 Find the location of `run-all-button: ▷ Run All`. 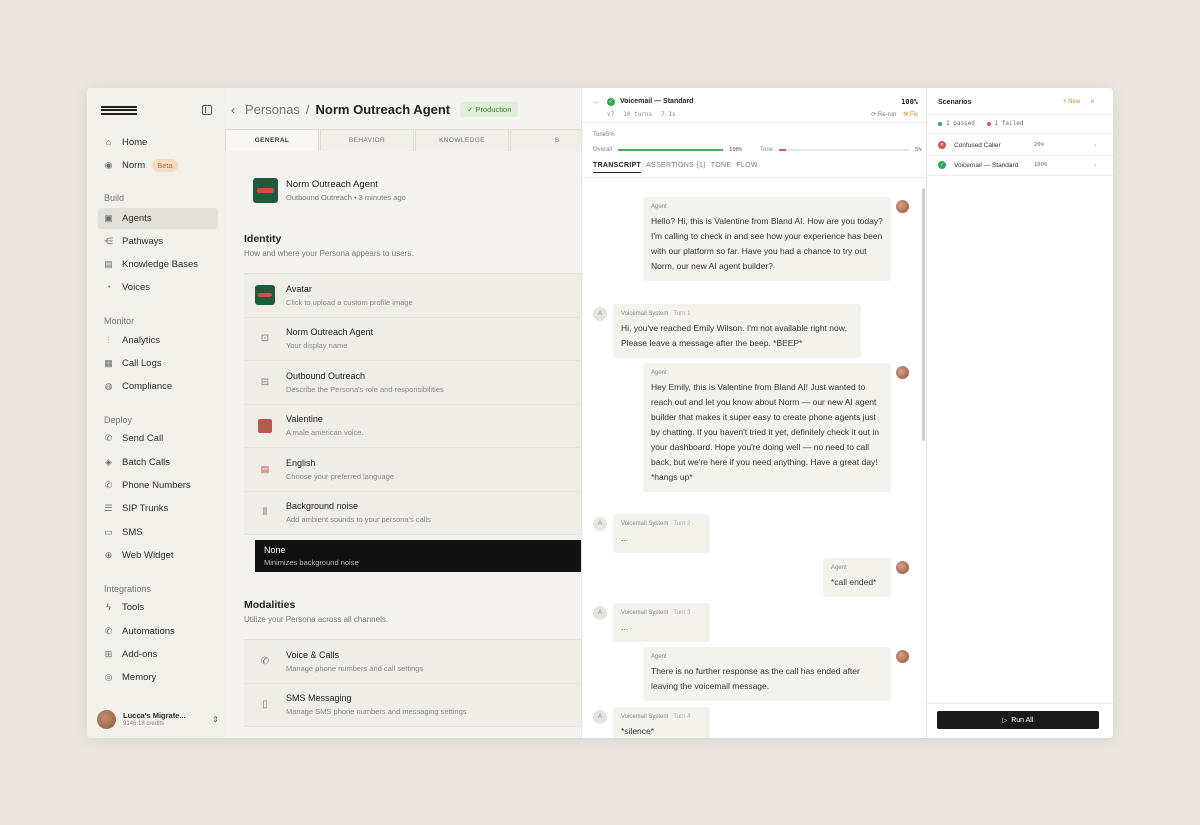

run-all-button: ▷ Run All is located at coordinates (1018, 720).